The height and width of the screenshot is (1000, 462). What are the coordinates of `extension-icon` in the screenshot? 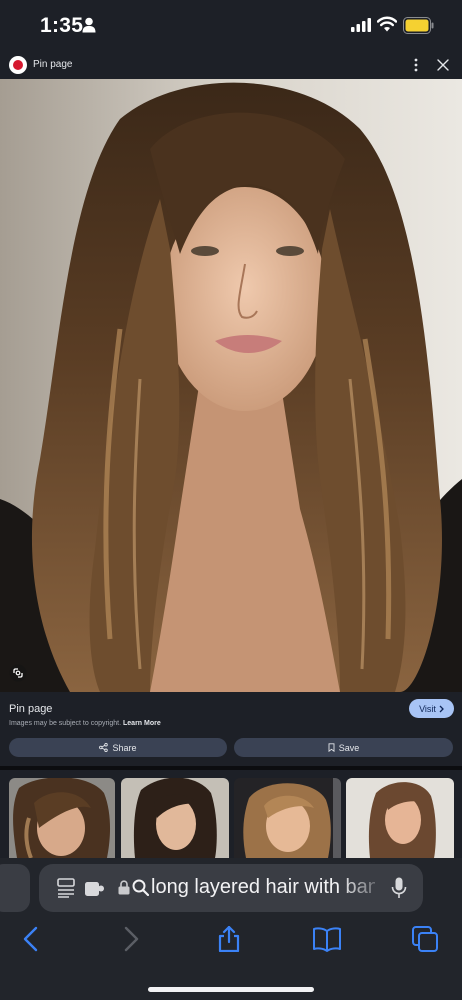 It's located at (95, 888).